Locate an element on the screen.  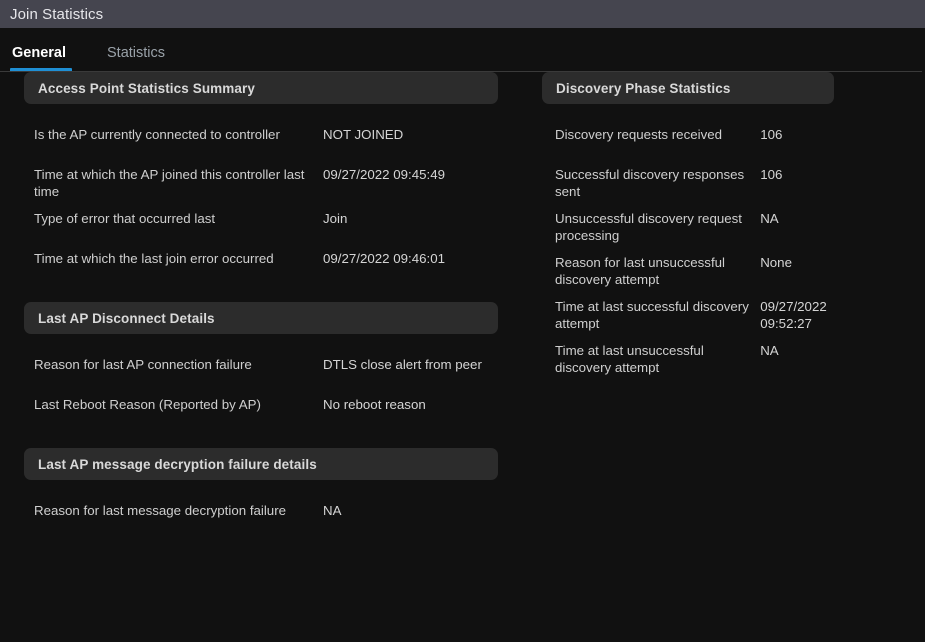
detail-value: No reboot reason is located at coordinates (374, 405).